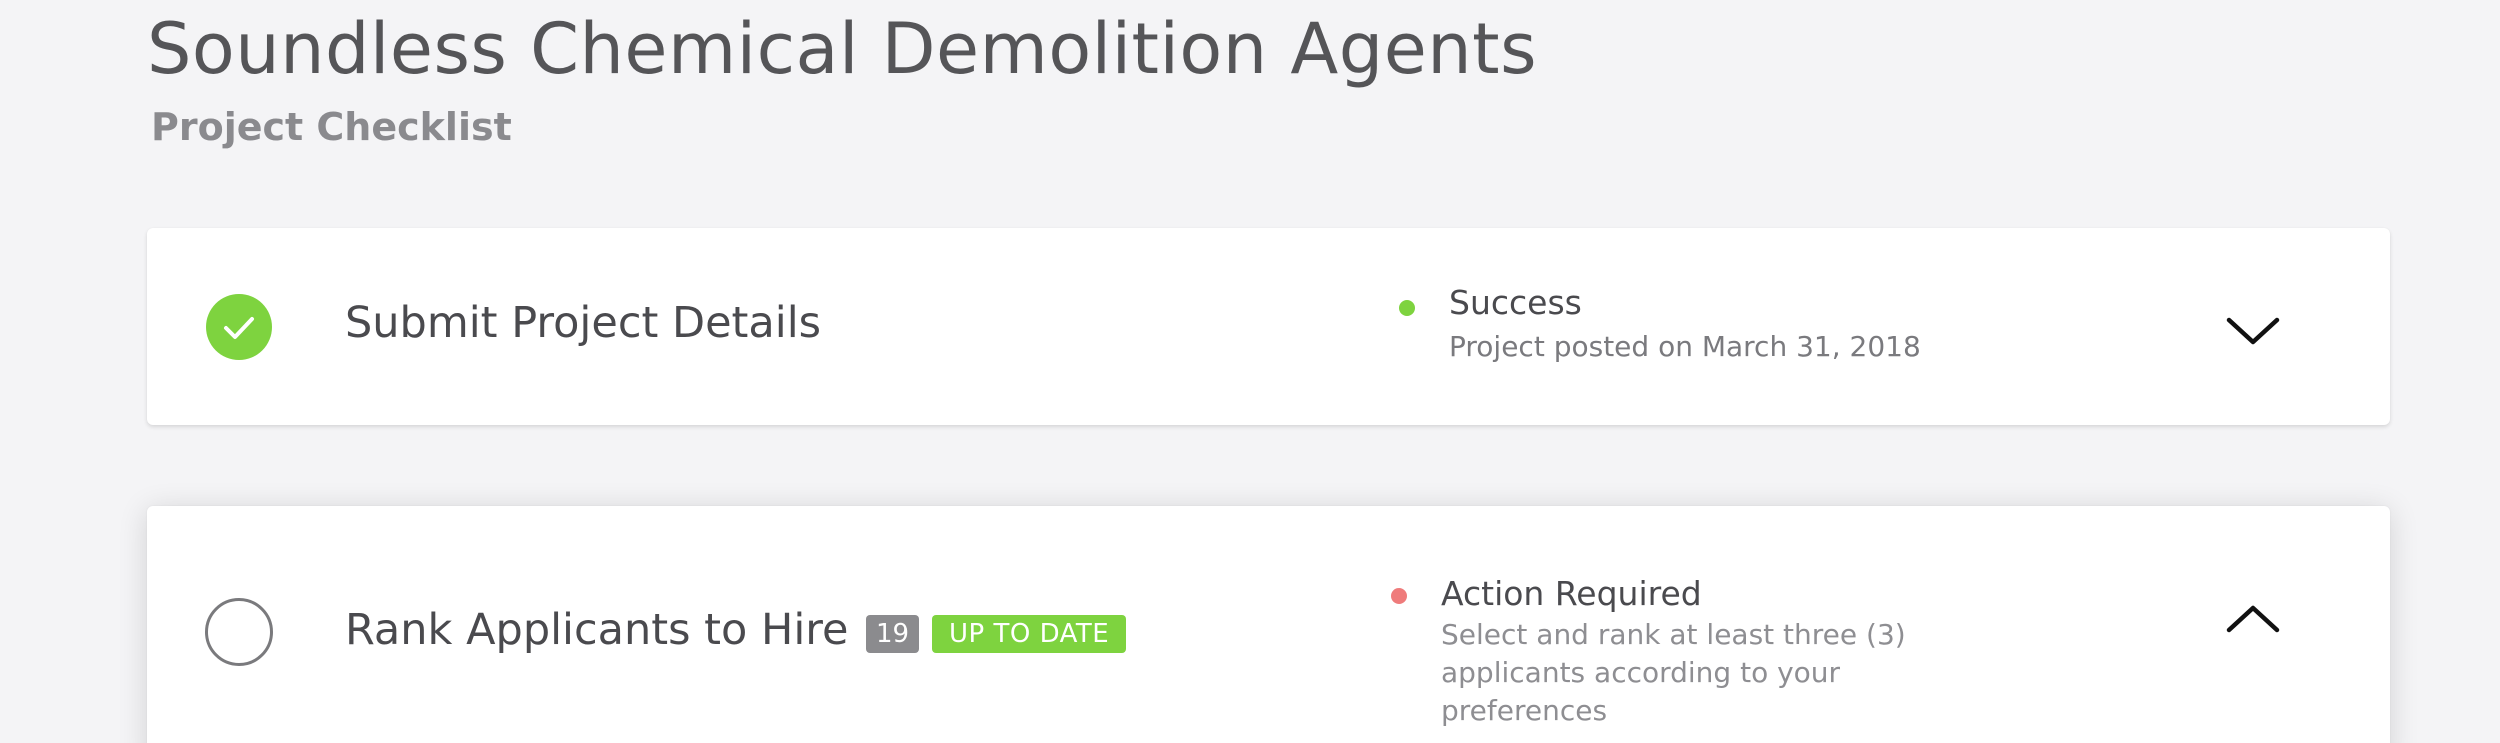 This screenshot has height=743, width=2500. Describe the element at coordinates (1515, 302) in the screenshot. I see `status-label: Success` at that location.